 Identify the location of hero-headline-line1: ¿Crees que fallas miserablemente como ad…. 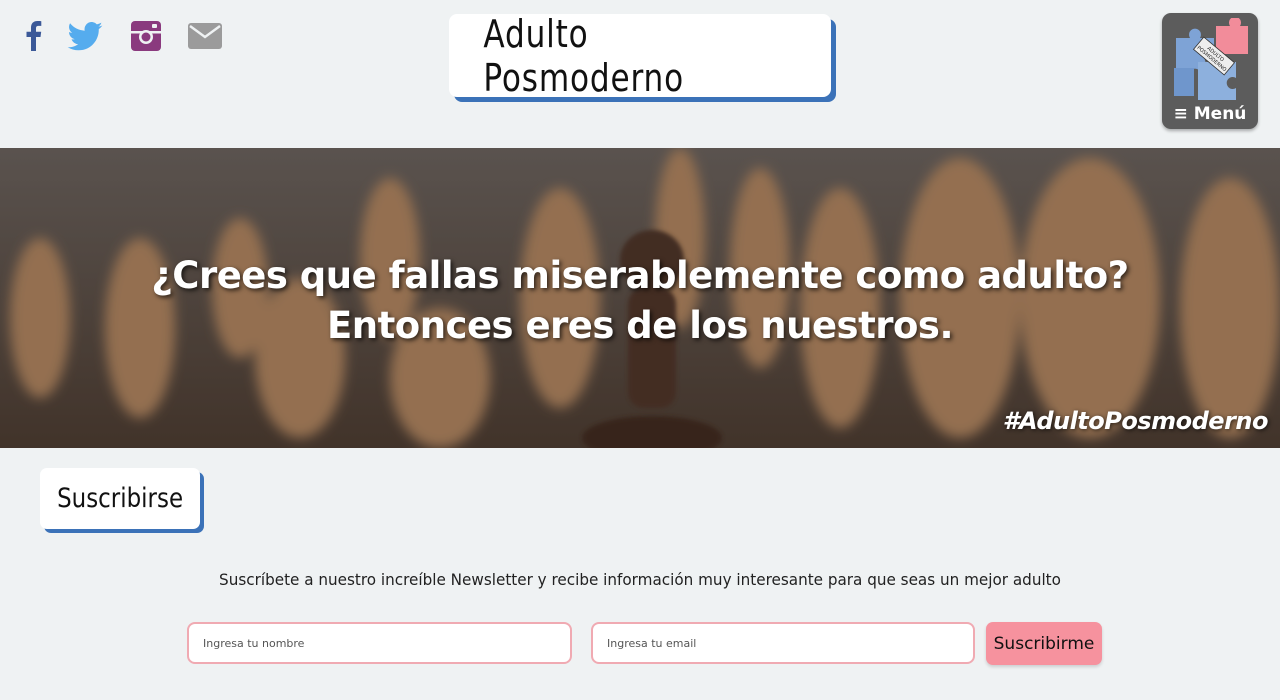
(640, 275).